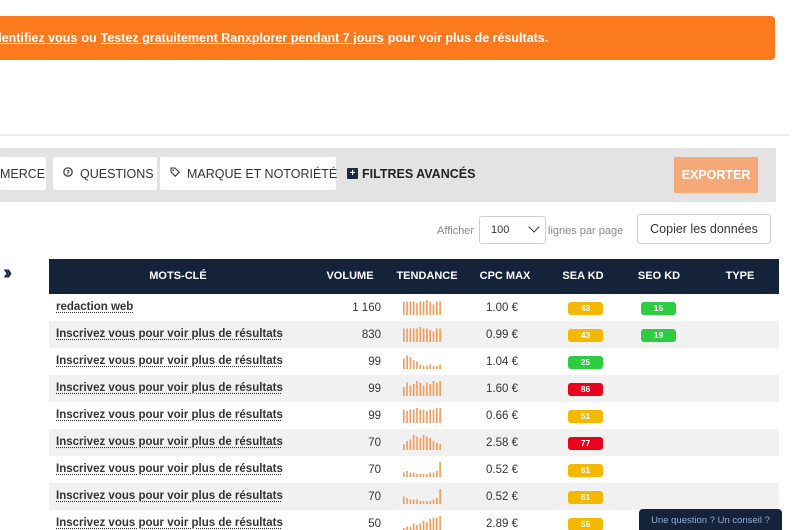 Image resolution: width=800 pixels, height=530 pixels. Describe the element at coordinates (659, 276) in the screenshot. I see `header-seo-kd: SEO KD` at that location.